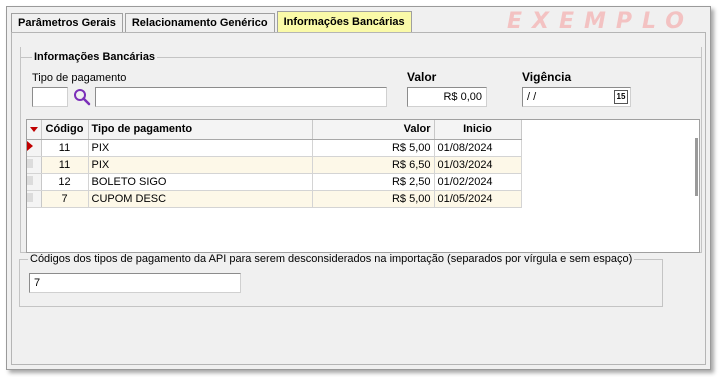 The width and height of the screenshot is (719, 377). What do you see at coordinates (422, 77) in the screenshot?
I see `valor-label: Valor` at bounding box center [422, 77].